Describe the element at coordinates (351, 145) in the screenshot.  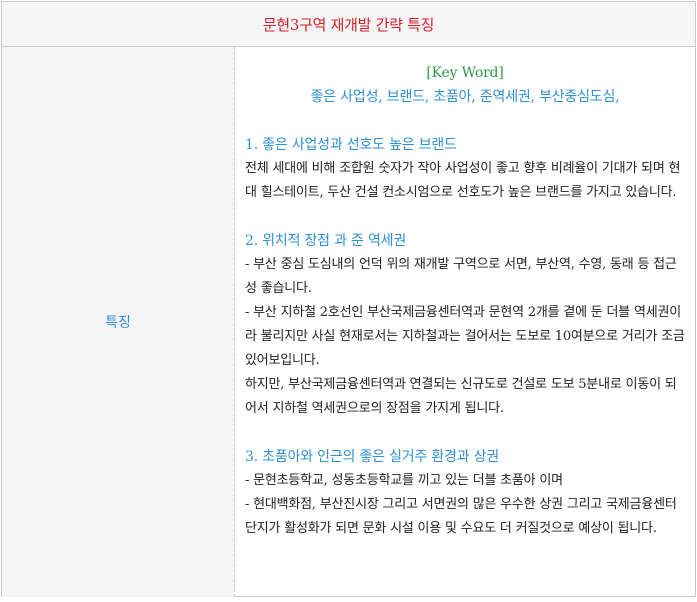
I see `section-1-heading: 1. 좋은 사업성과 선호도 높은 브랜드` at that location.